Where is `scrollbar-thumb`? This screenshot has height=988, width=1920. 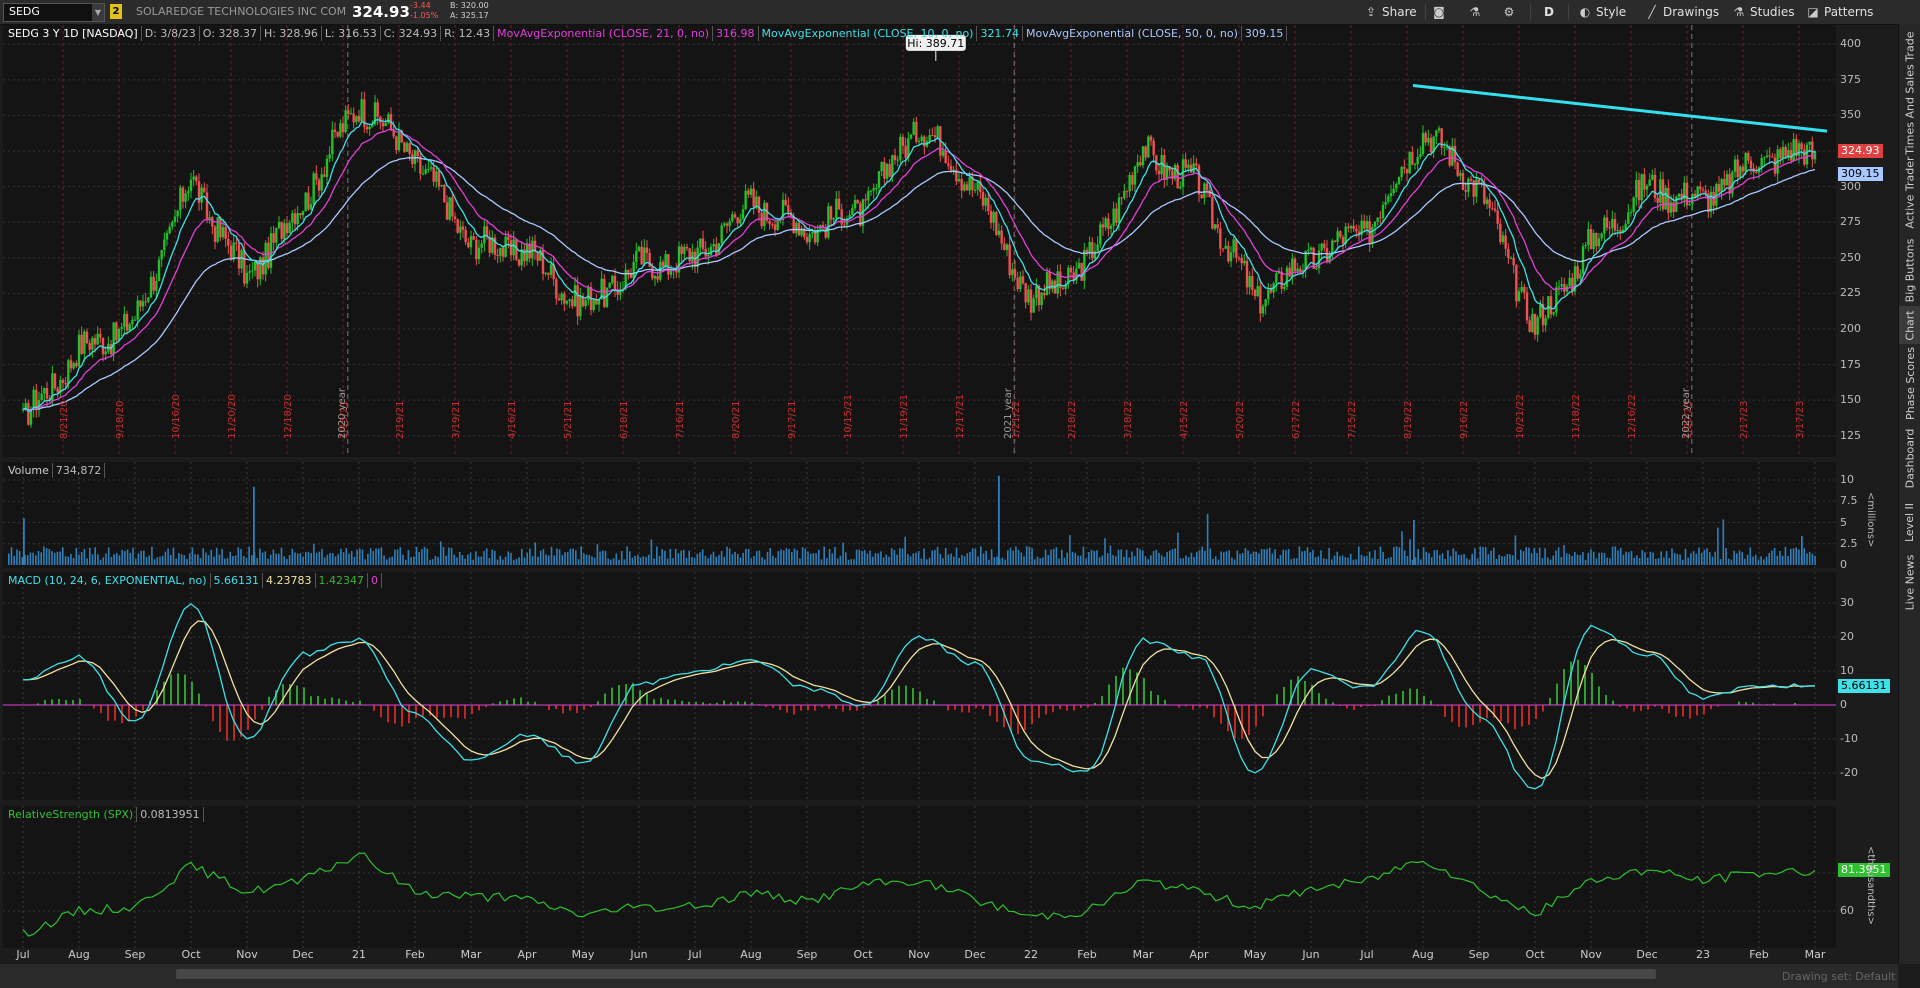
scrollbar-thumb is located at coordinates (916, 974).